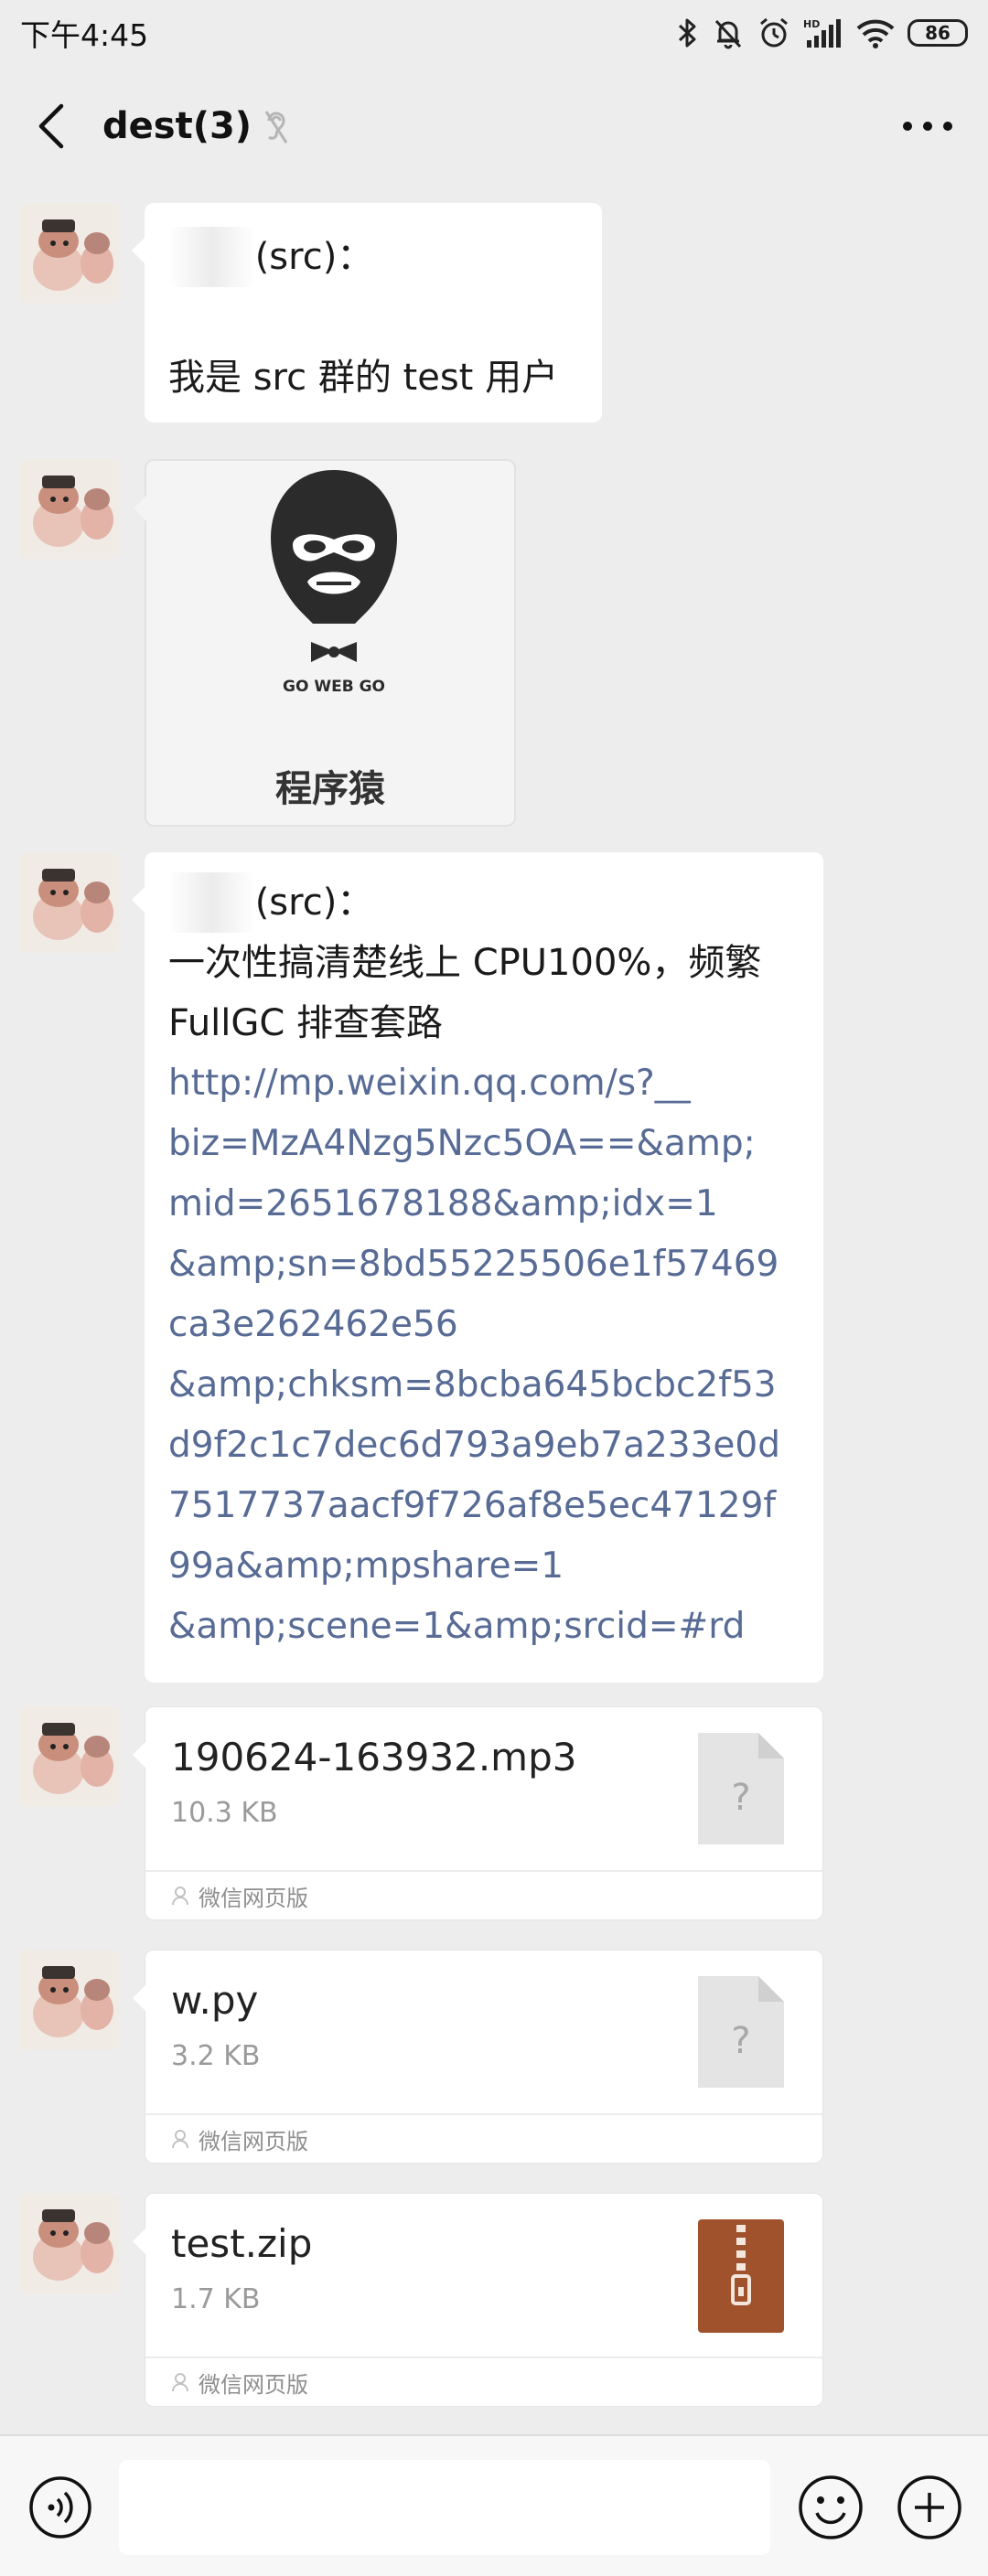  I want to click on plus-button, so click(930, 2507).